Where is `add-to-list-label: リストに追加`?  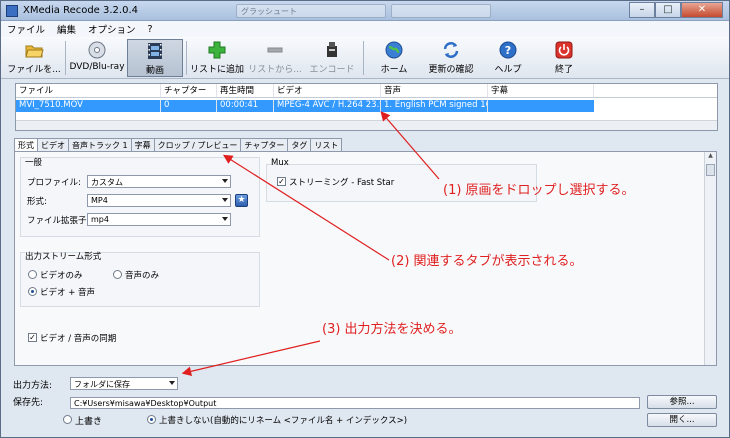
add-to-list-label: リストに追加 is located at coordinates (216, 70).